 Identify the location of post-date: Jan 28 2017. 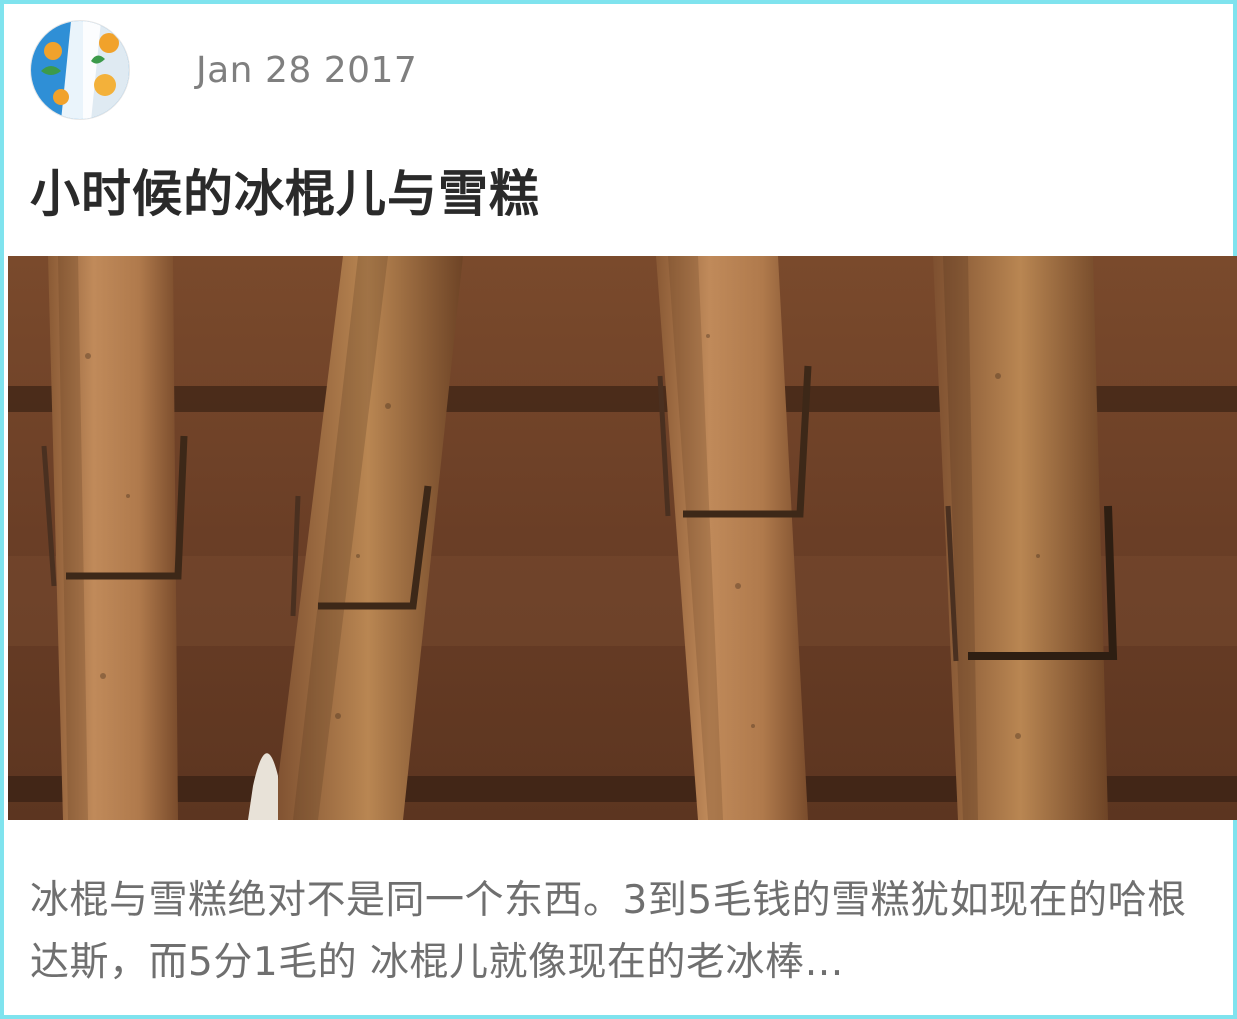
(307, 70).